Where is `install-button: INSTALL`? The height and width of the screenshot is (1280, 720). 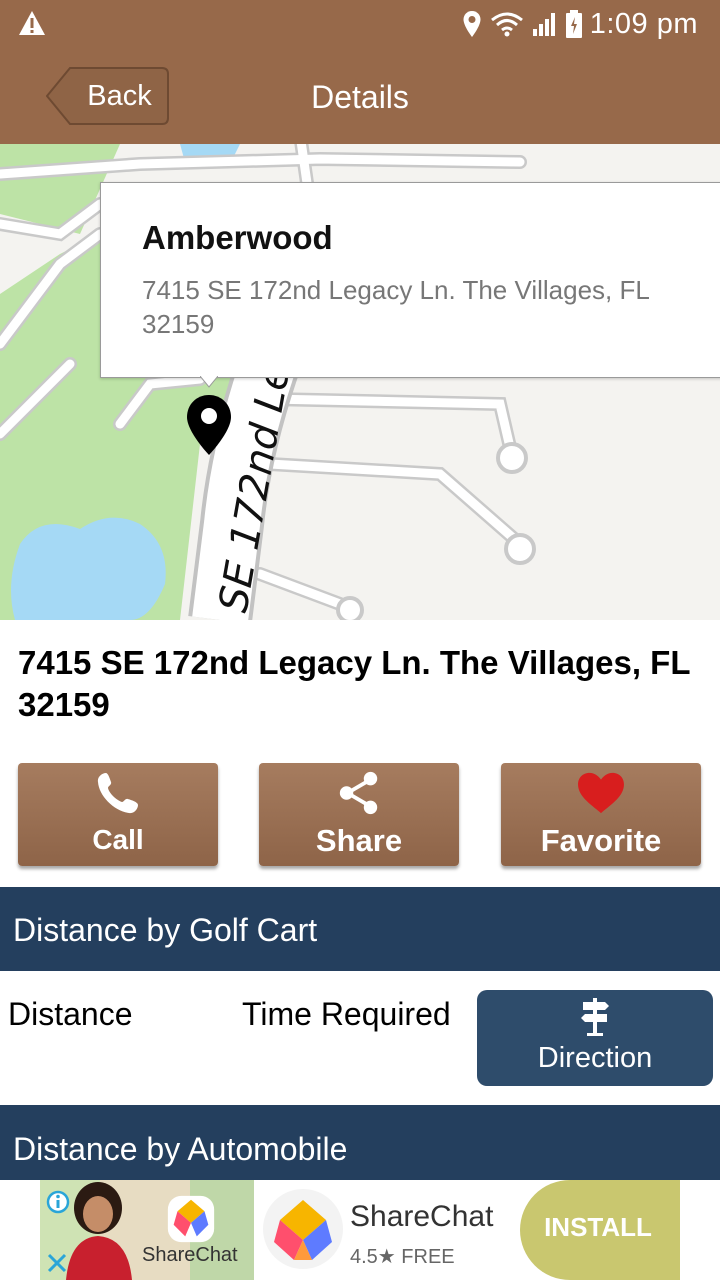 install-button: INSTALL is located at coordinates (600, 1230).